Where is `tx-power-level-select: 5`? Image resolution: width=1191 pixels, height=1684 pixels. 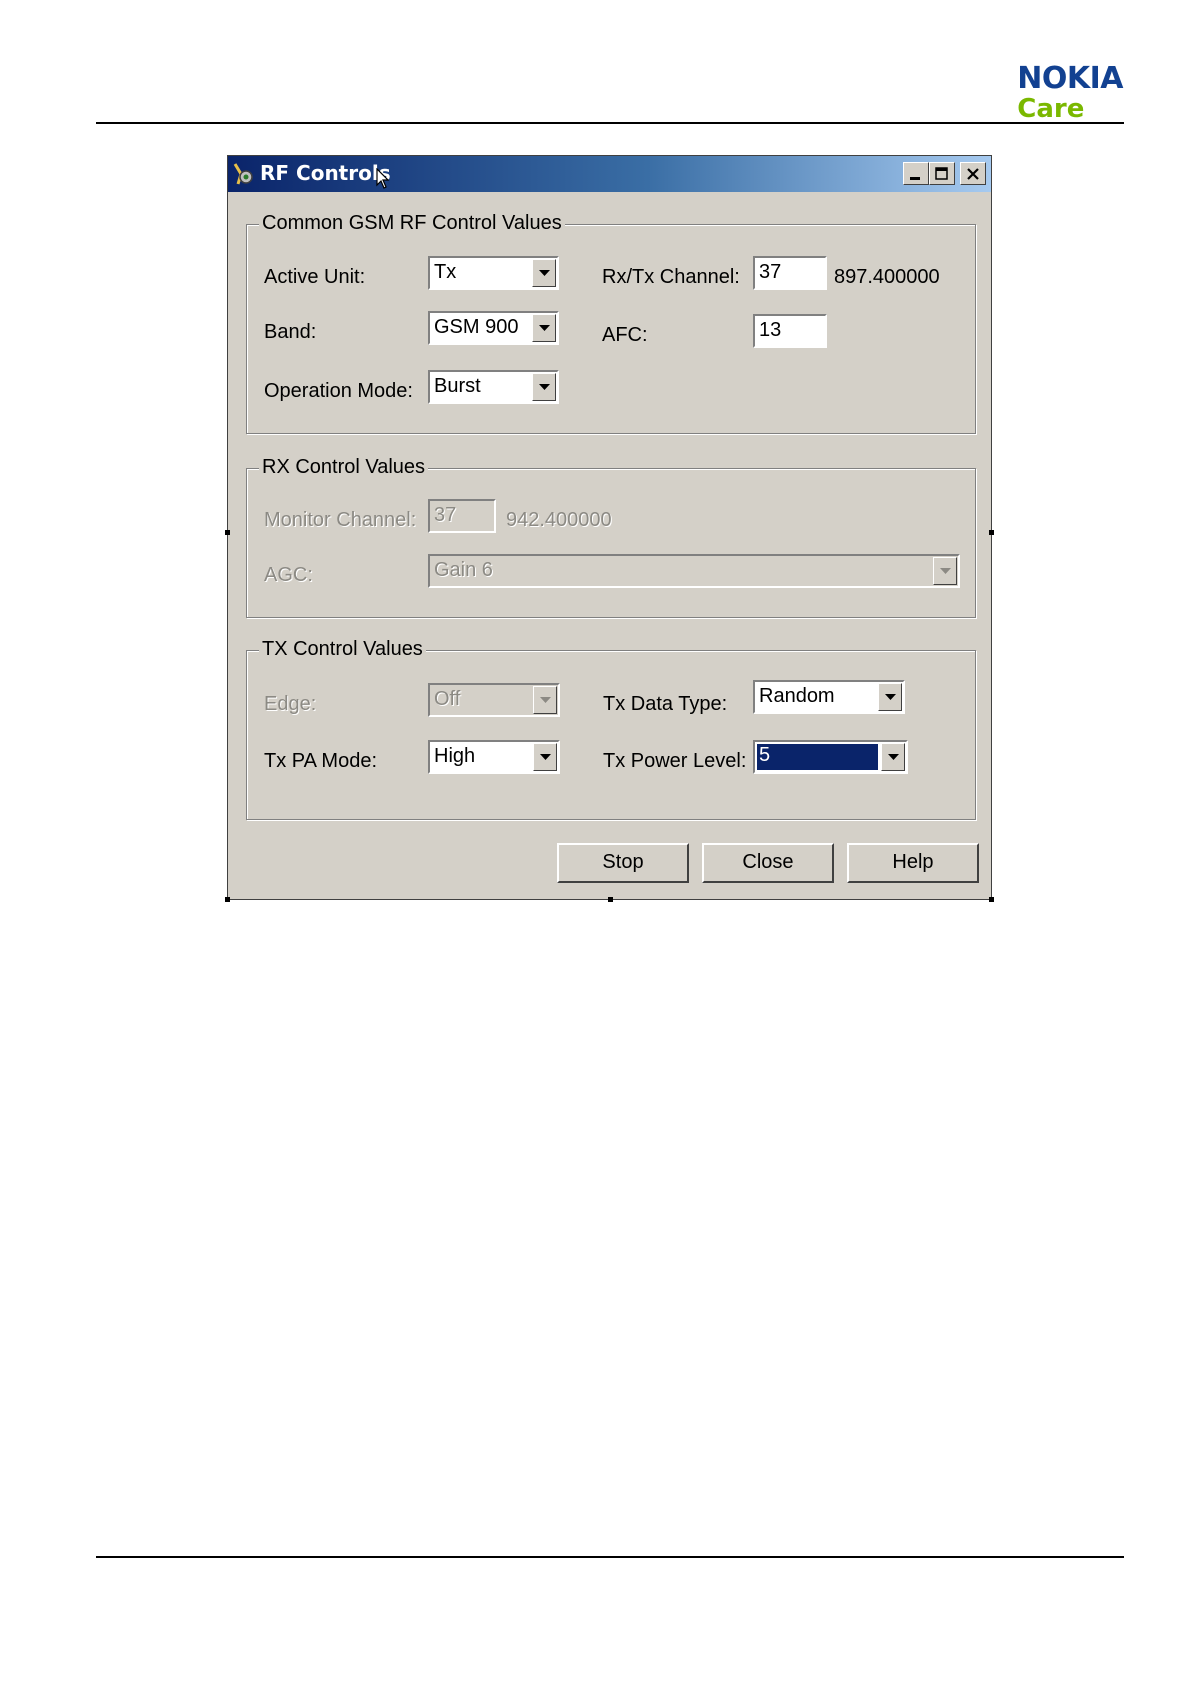 tx-power-level-select: 5 is located at coordinates (830, 757).